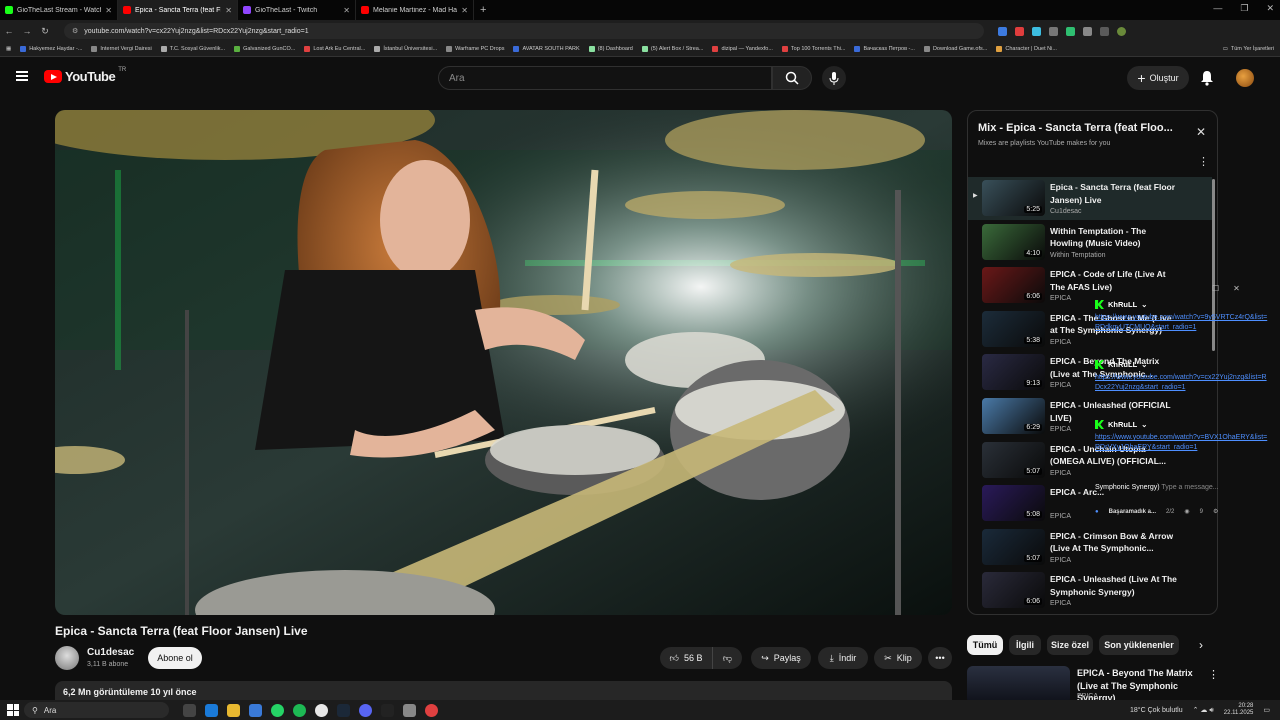 The width and height of the screenshot is (1280, 720). I want to click on playlist-thumbnail: 5:25, so click(1013, 198).